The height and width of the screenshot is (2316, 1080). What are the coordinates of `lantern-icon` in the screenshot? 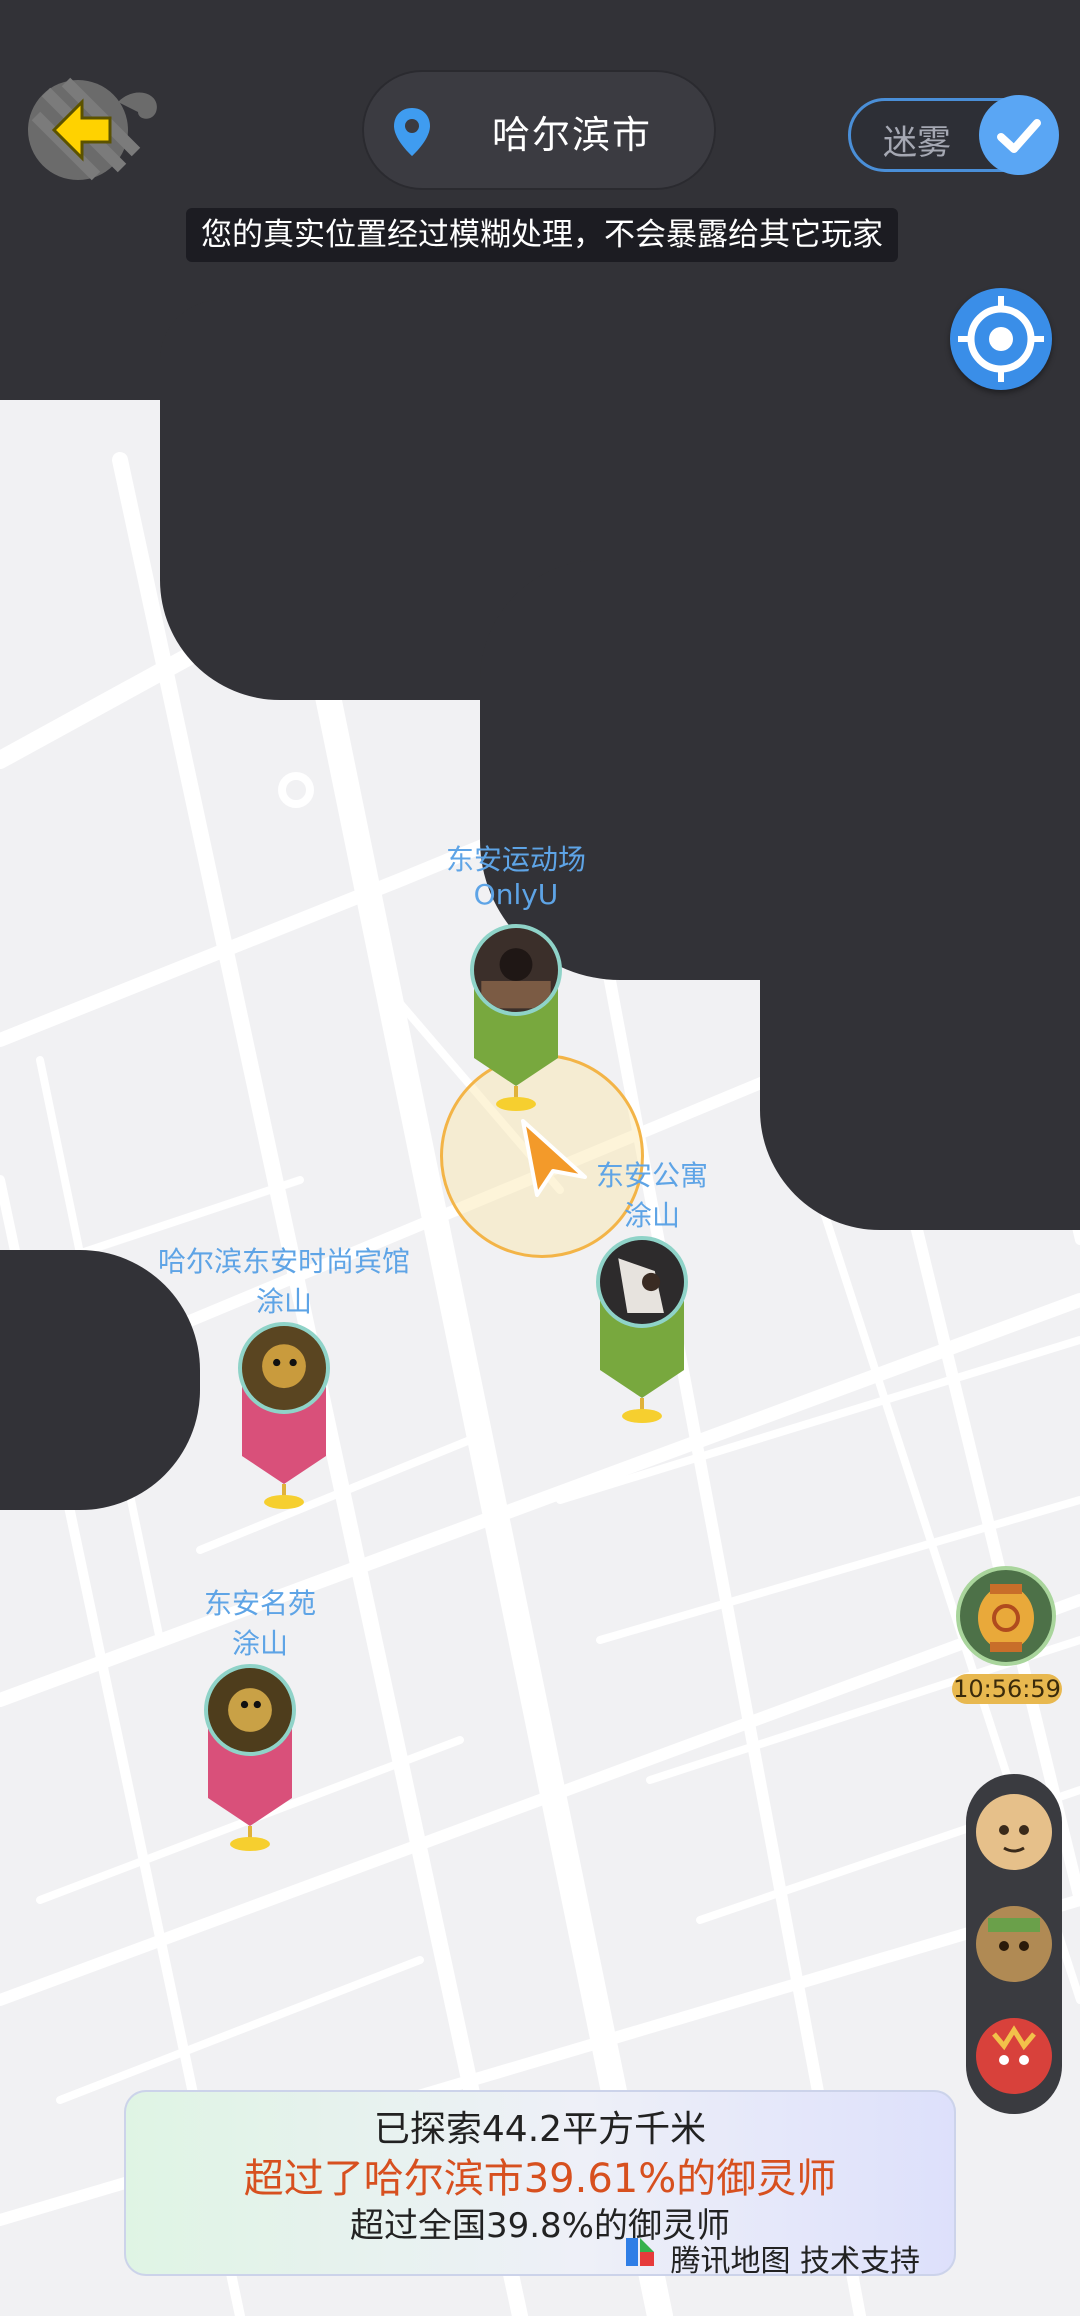 It's located at (1006, 1616).